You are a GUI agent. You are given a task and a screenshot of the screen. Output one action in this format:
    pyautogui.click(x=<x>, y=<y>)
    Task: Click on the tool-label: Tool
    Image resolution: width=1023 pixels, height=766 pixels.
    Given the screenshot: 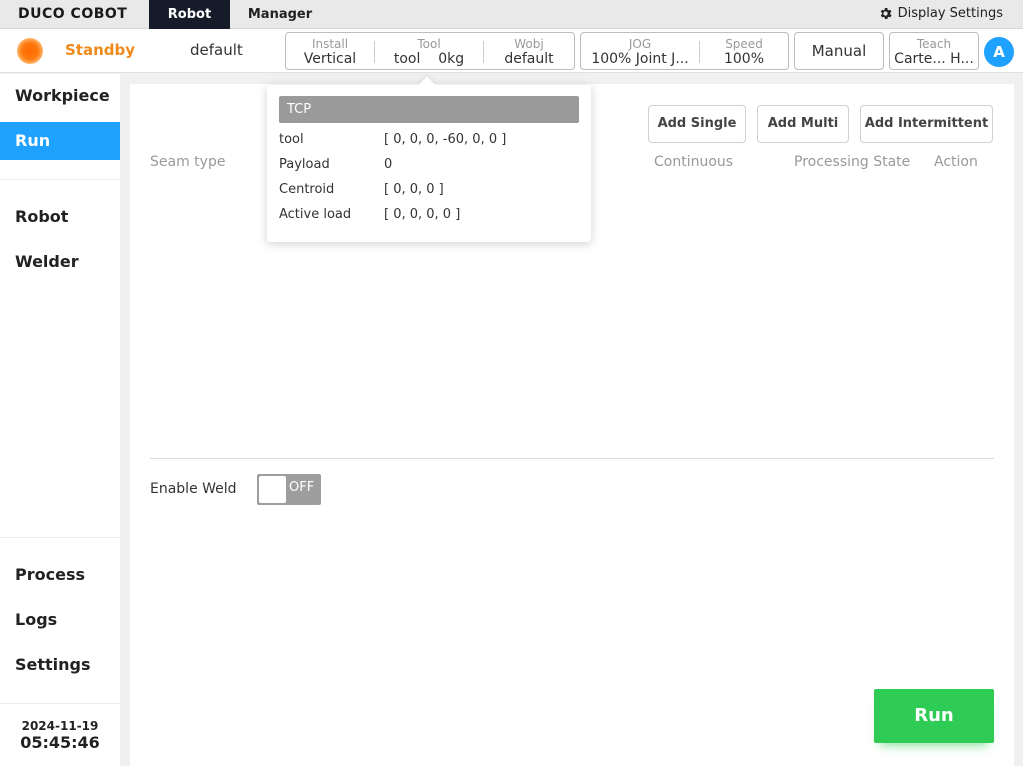 What is the action you would take?
    pyautogui.click(x=429, y=44)
    